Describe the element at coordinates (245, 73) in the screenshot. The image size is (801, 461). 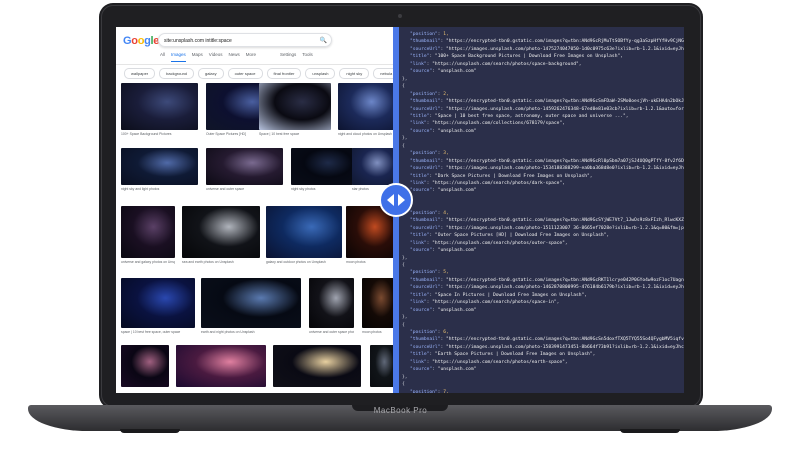
I see `suggestion-chip: outer space` at that location.